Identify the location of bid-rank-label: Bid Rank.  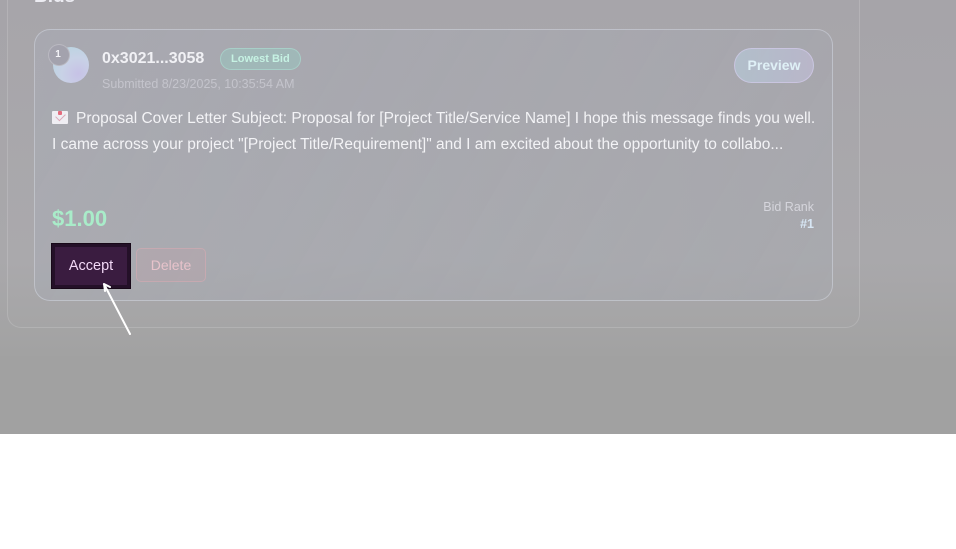
(788, 207).